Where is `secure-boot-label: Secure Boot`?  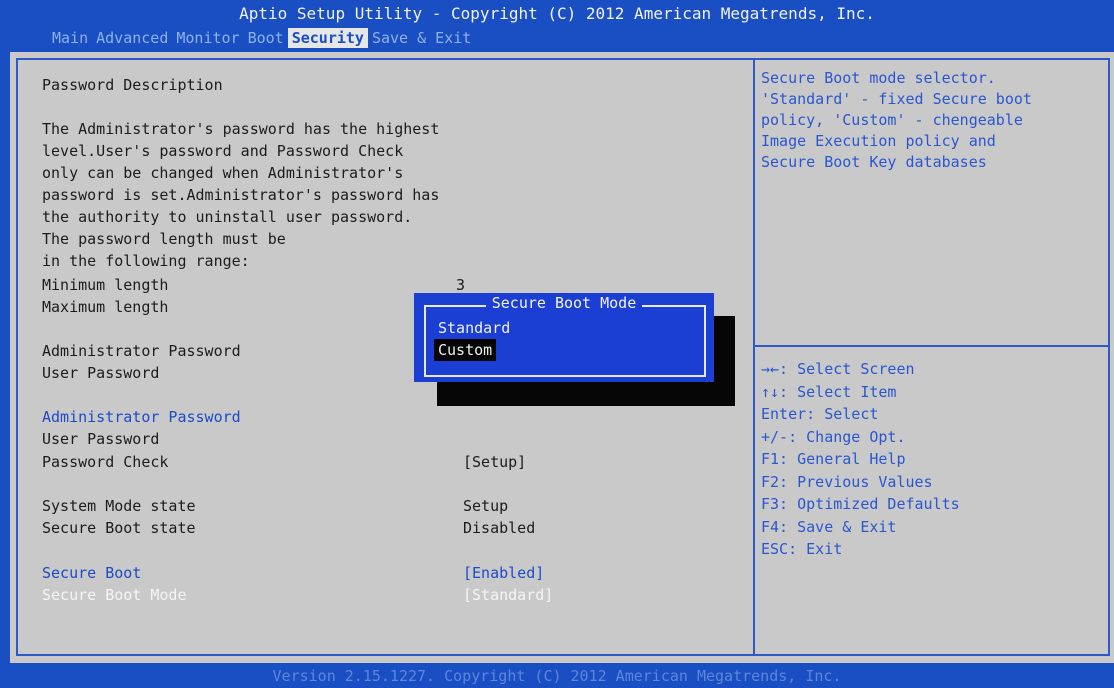 secure-boot-label: Secure Boot is located at coordinates (91, 573).